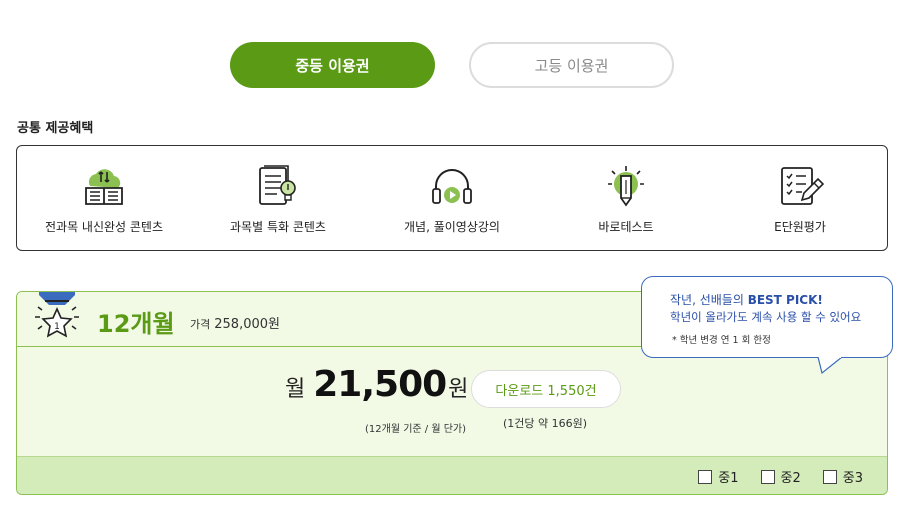 The width and height of the screenshot is (908, 521). I want to click on checklist-edit-icon, so click(802, 186).